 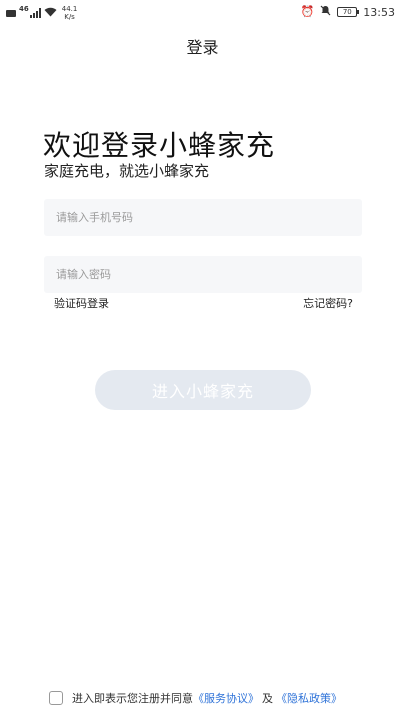 I want to click on alarm-icon: ⏰, so click(x=307, y=11).